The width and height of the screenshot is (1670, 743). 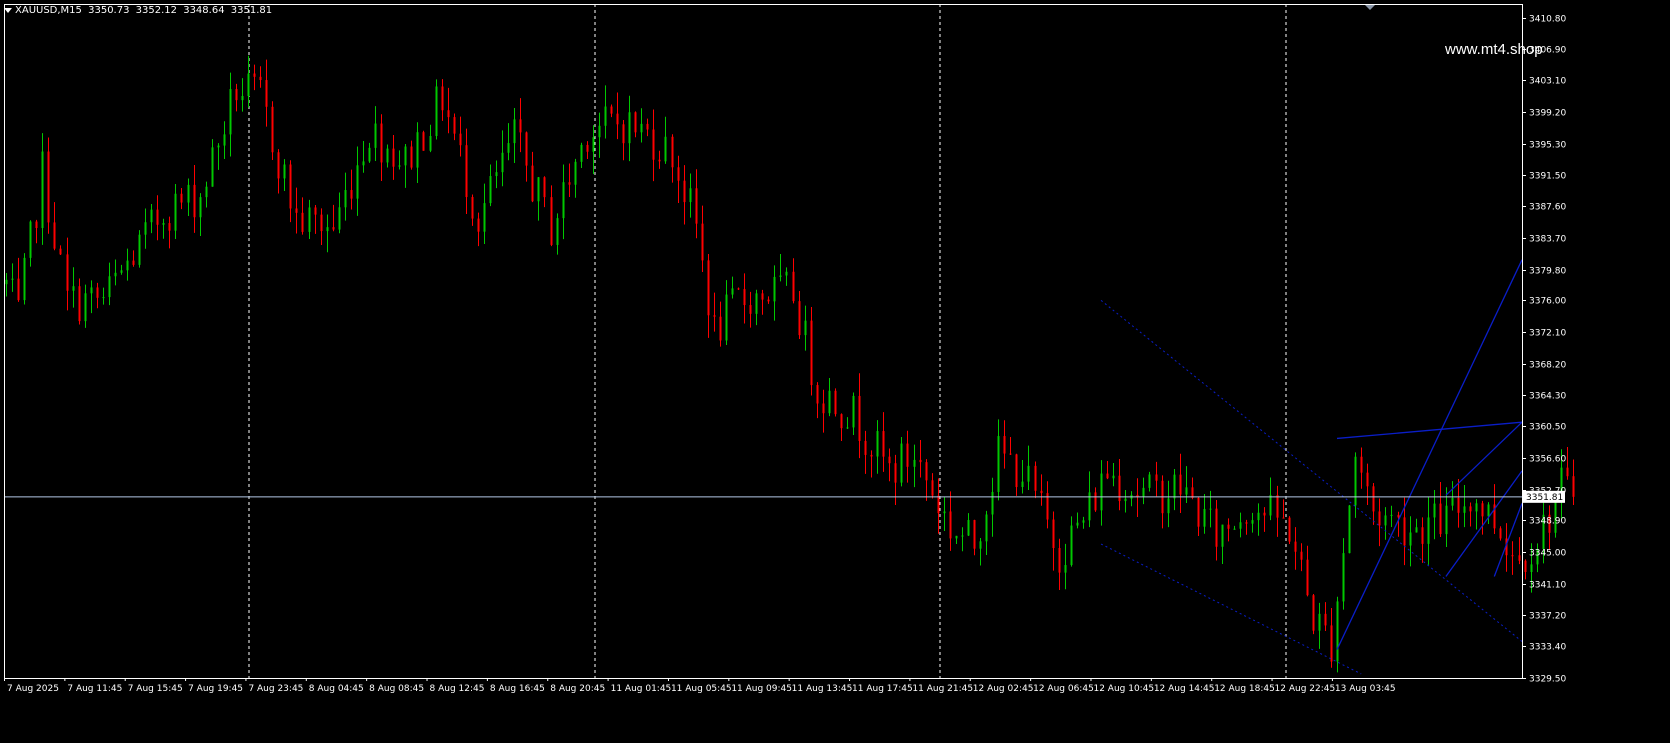 I want to click on chevron-down-icon, so click(x=8, y=10).